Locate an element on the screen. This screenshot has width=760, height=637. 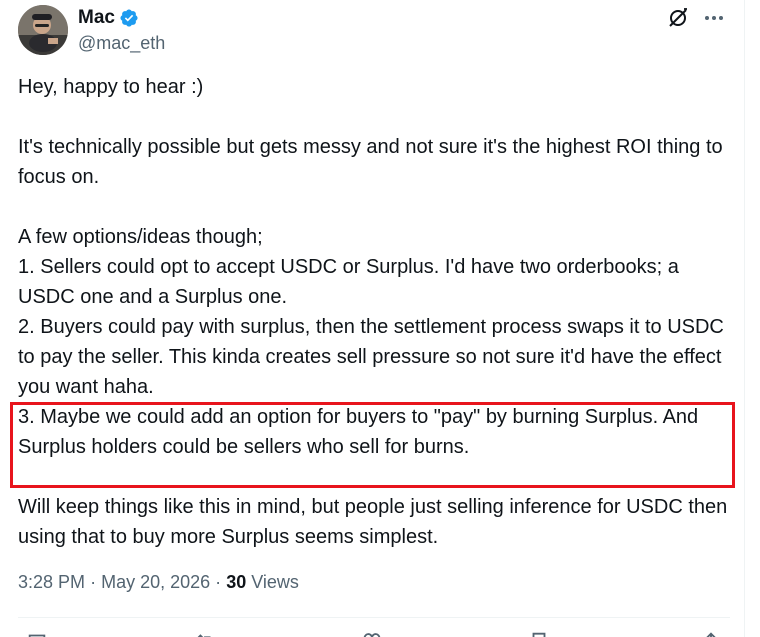
views-label: Views is located at coordinates (275, 582).